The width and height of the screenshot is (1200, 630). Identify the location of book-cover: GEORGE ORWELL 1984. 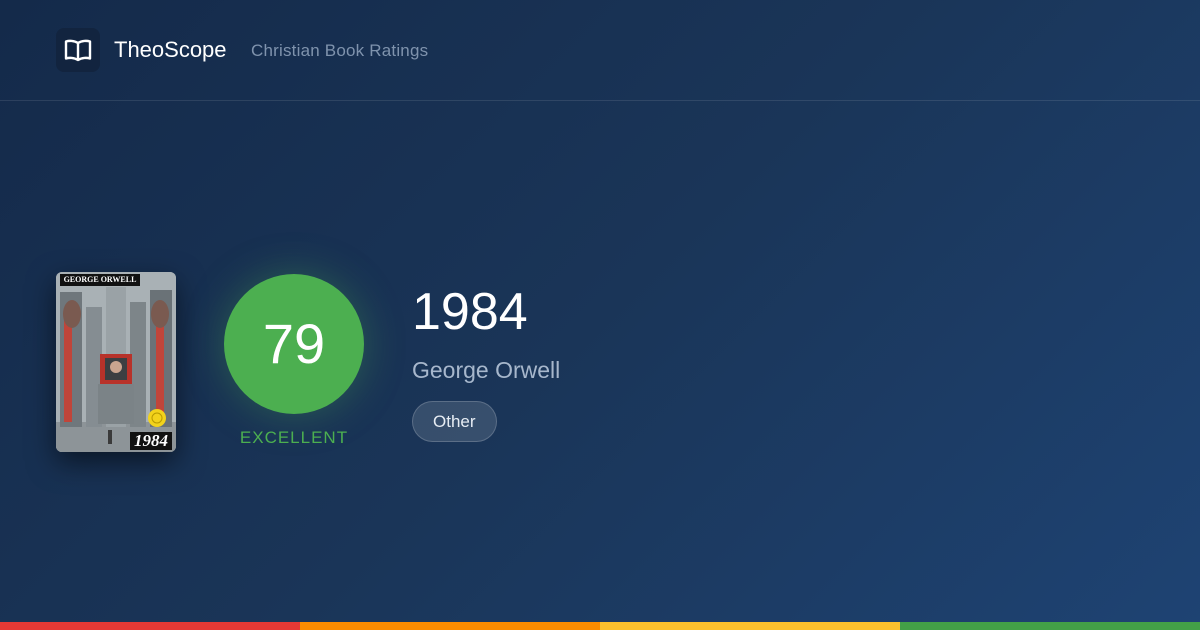
(116, 362).